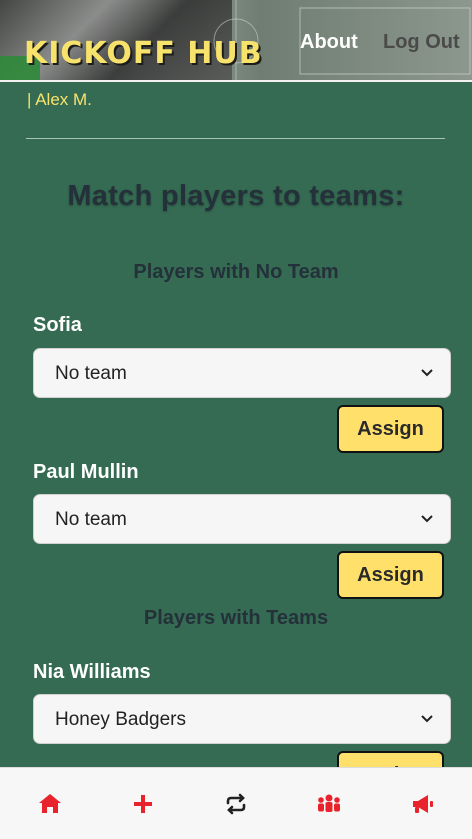 The image size is (472, 839). Describe the element at coordinates (143, 804) in the screenshot. I see `plus-icon` at that location.